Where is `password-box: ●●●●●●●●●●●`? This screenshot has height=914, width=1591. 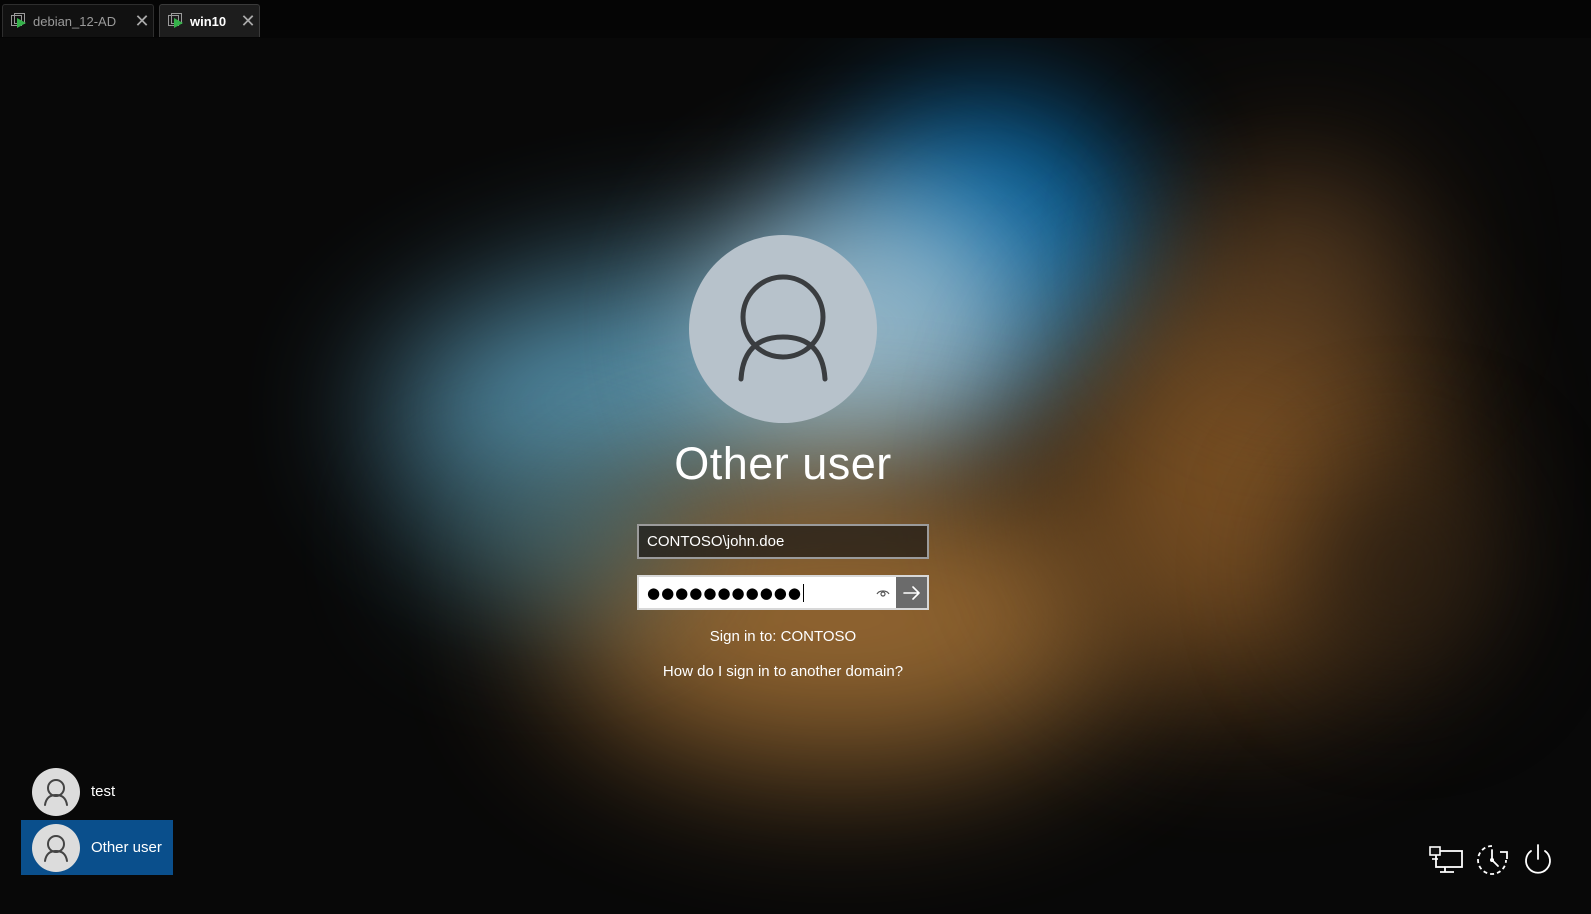
password-box: ●●●●●●●●●●● is located at coordinates (783, 592).